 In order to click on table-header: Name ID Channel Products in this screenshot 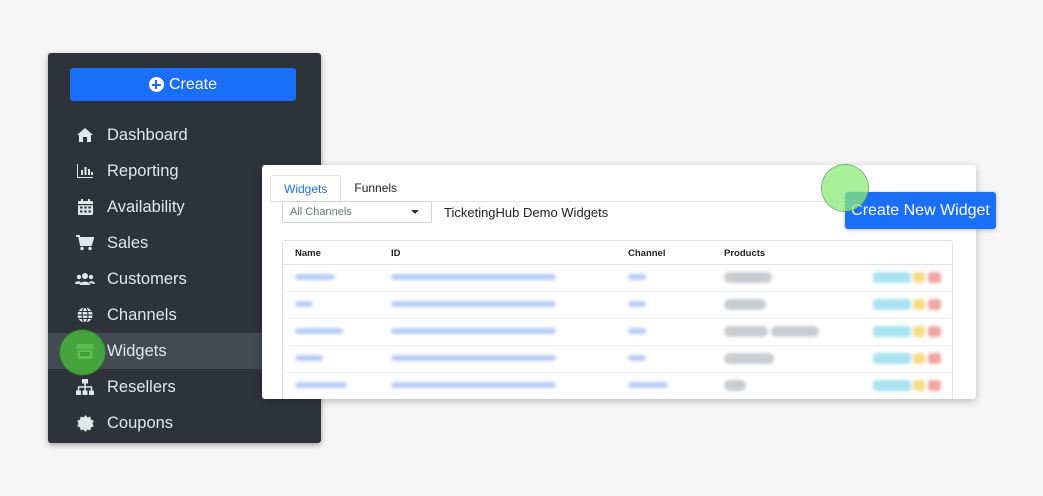, I will do `click(617, 253)`.